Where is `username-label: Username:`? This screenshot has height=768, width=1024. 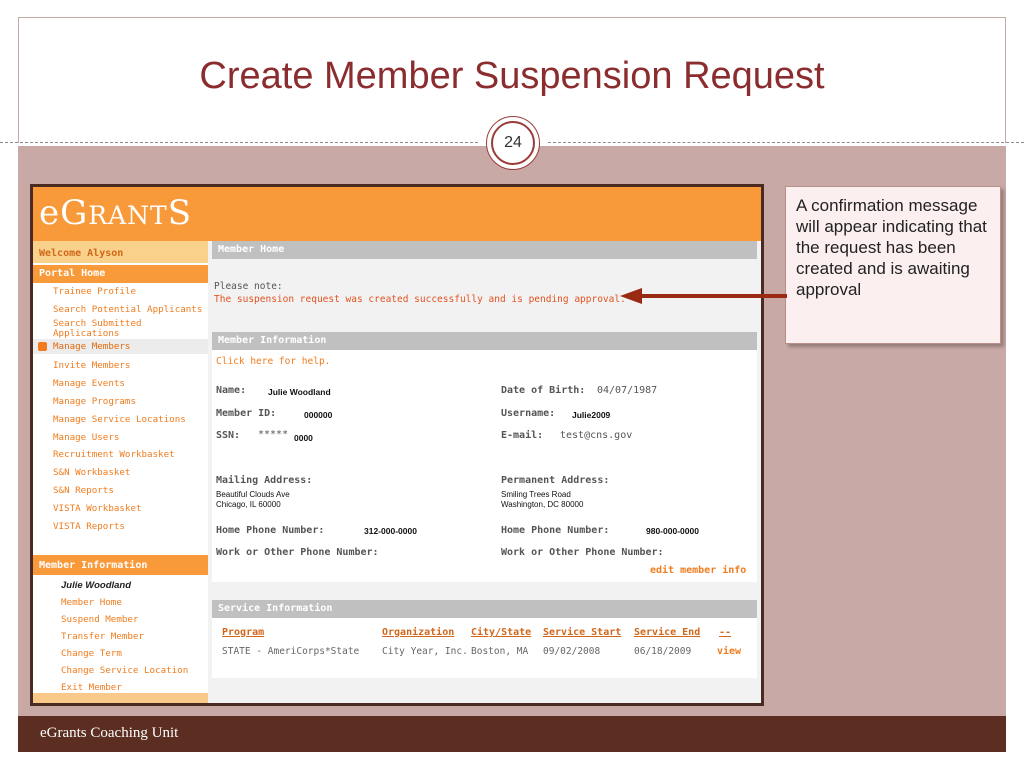
username-label: Username: is located at coordinates (528, 413).